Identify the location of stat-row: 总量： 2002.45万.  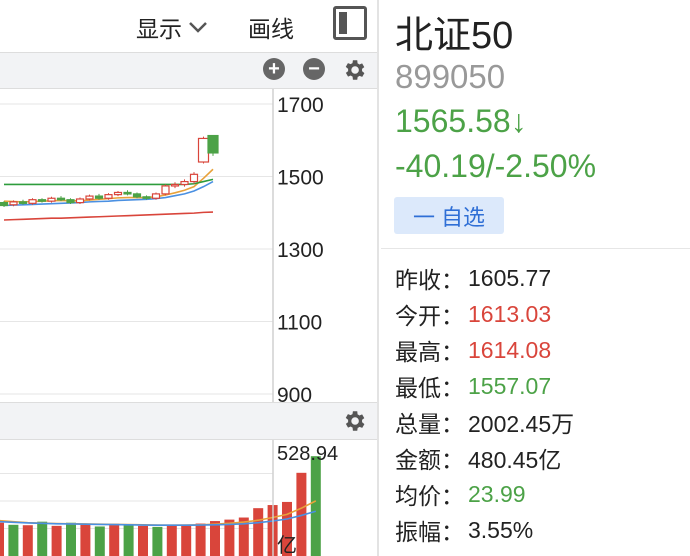
(484, 422).